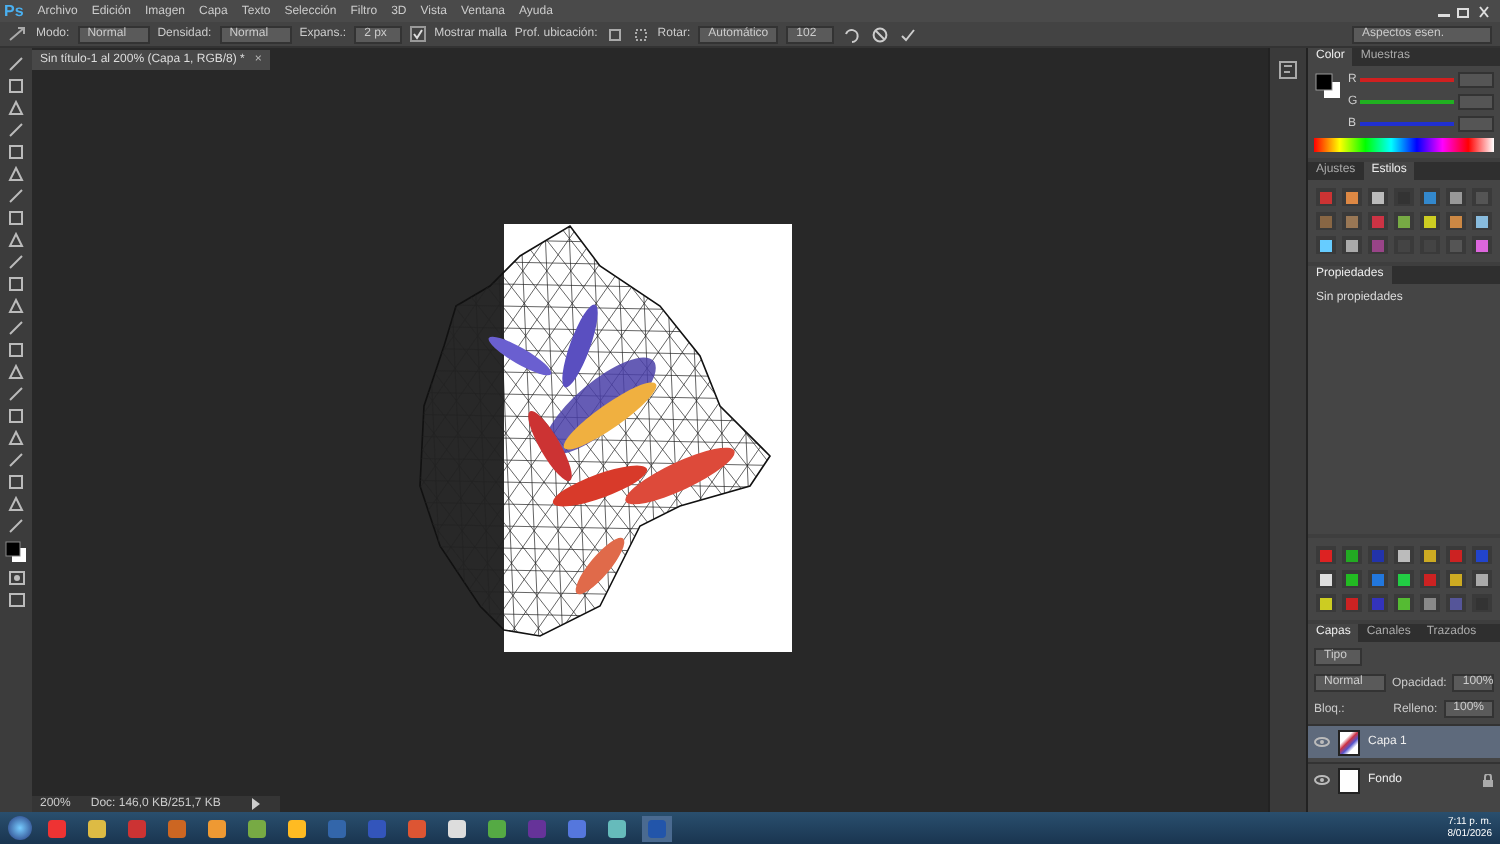 The image size is (1500, 844). Describe the element at coordinates (640, 34) in the screenshot. I see `layer-down-icon` at that location.